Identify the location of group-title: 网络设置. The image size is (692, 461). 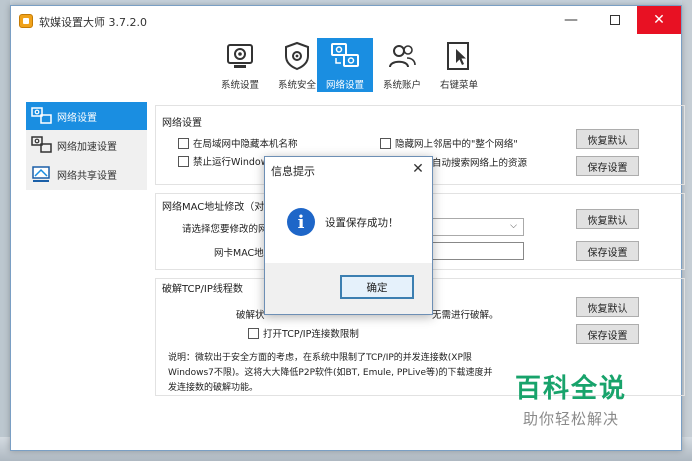
(182, 121).